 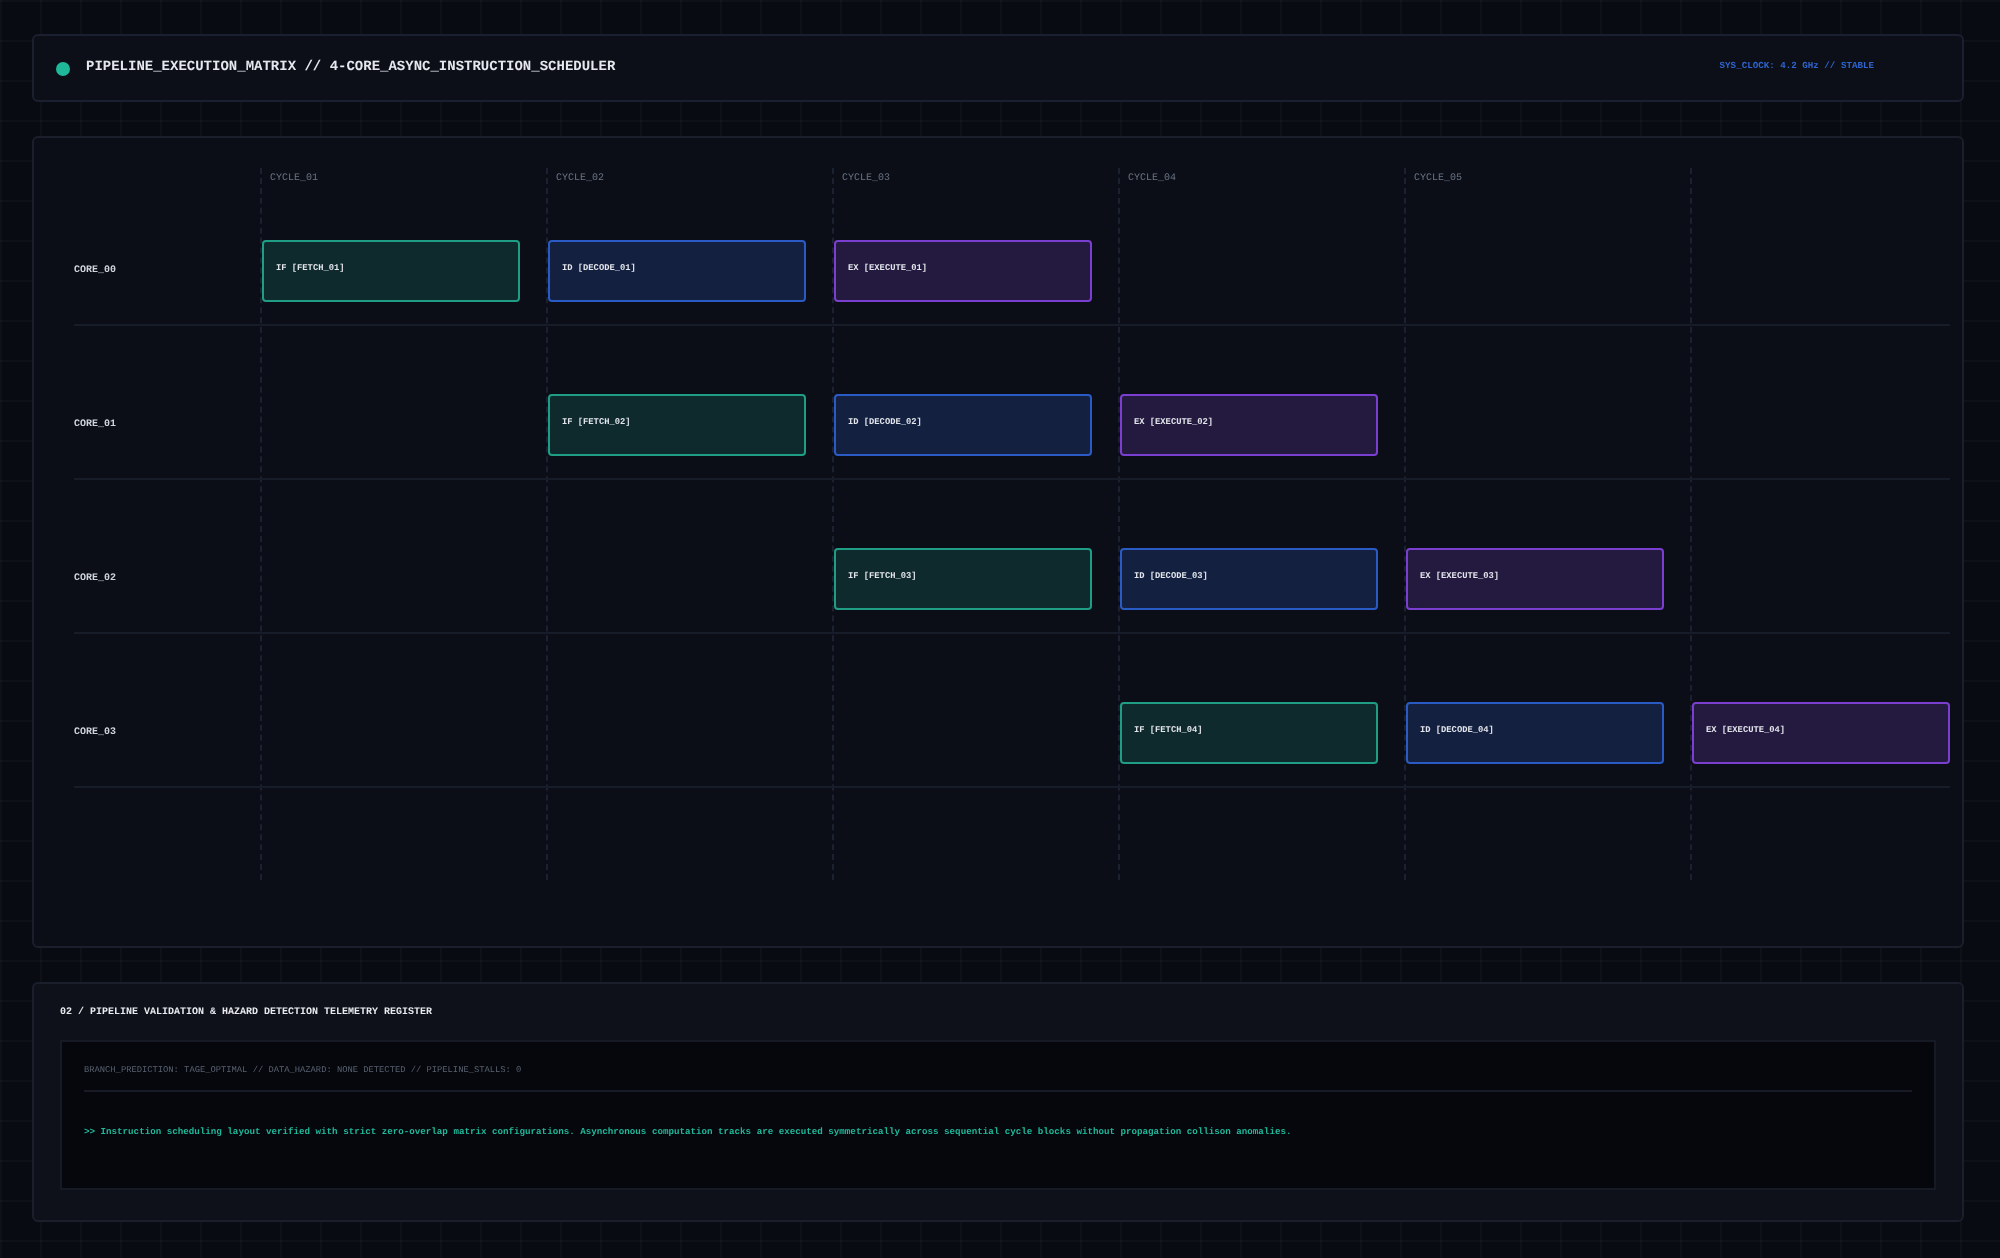 What do you see at coordinates (63, 68) in the screenshot?
I see `status-dot-icon` at bounding box center [63, 68].